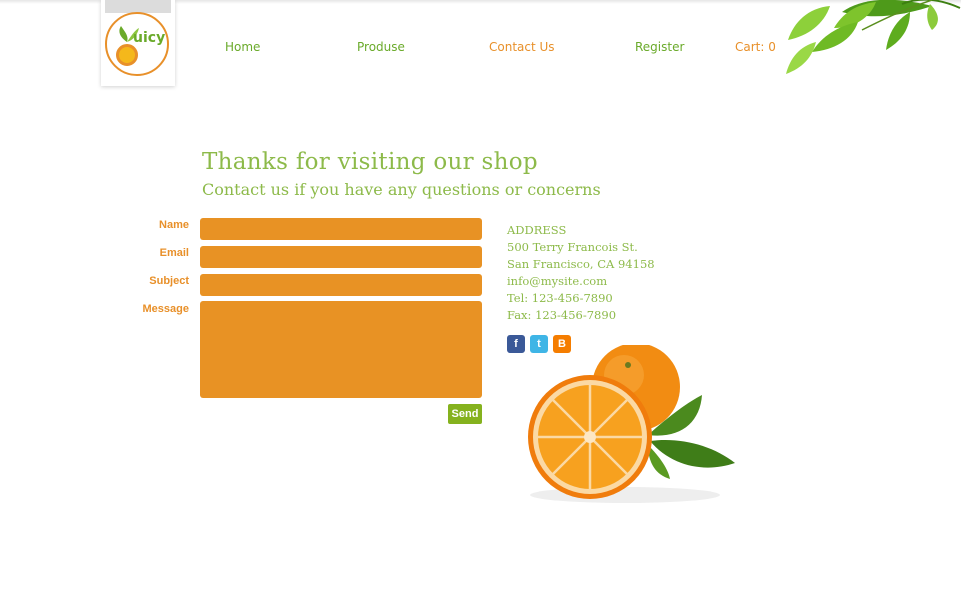  Describe the element at coordinates (174, 253) in the screenshot. I see `email-label: Email` at that location.